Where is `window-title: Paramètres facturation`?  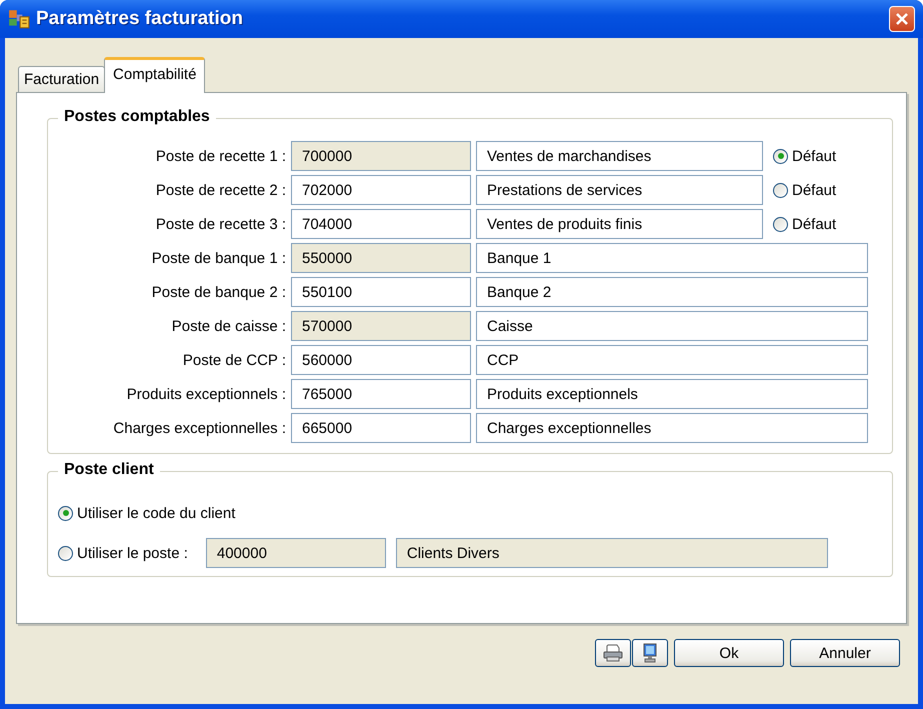
window-title: Paramètres facturation is located at coordinates (140, 19).